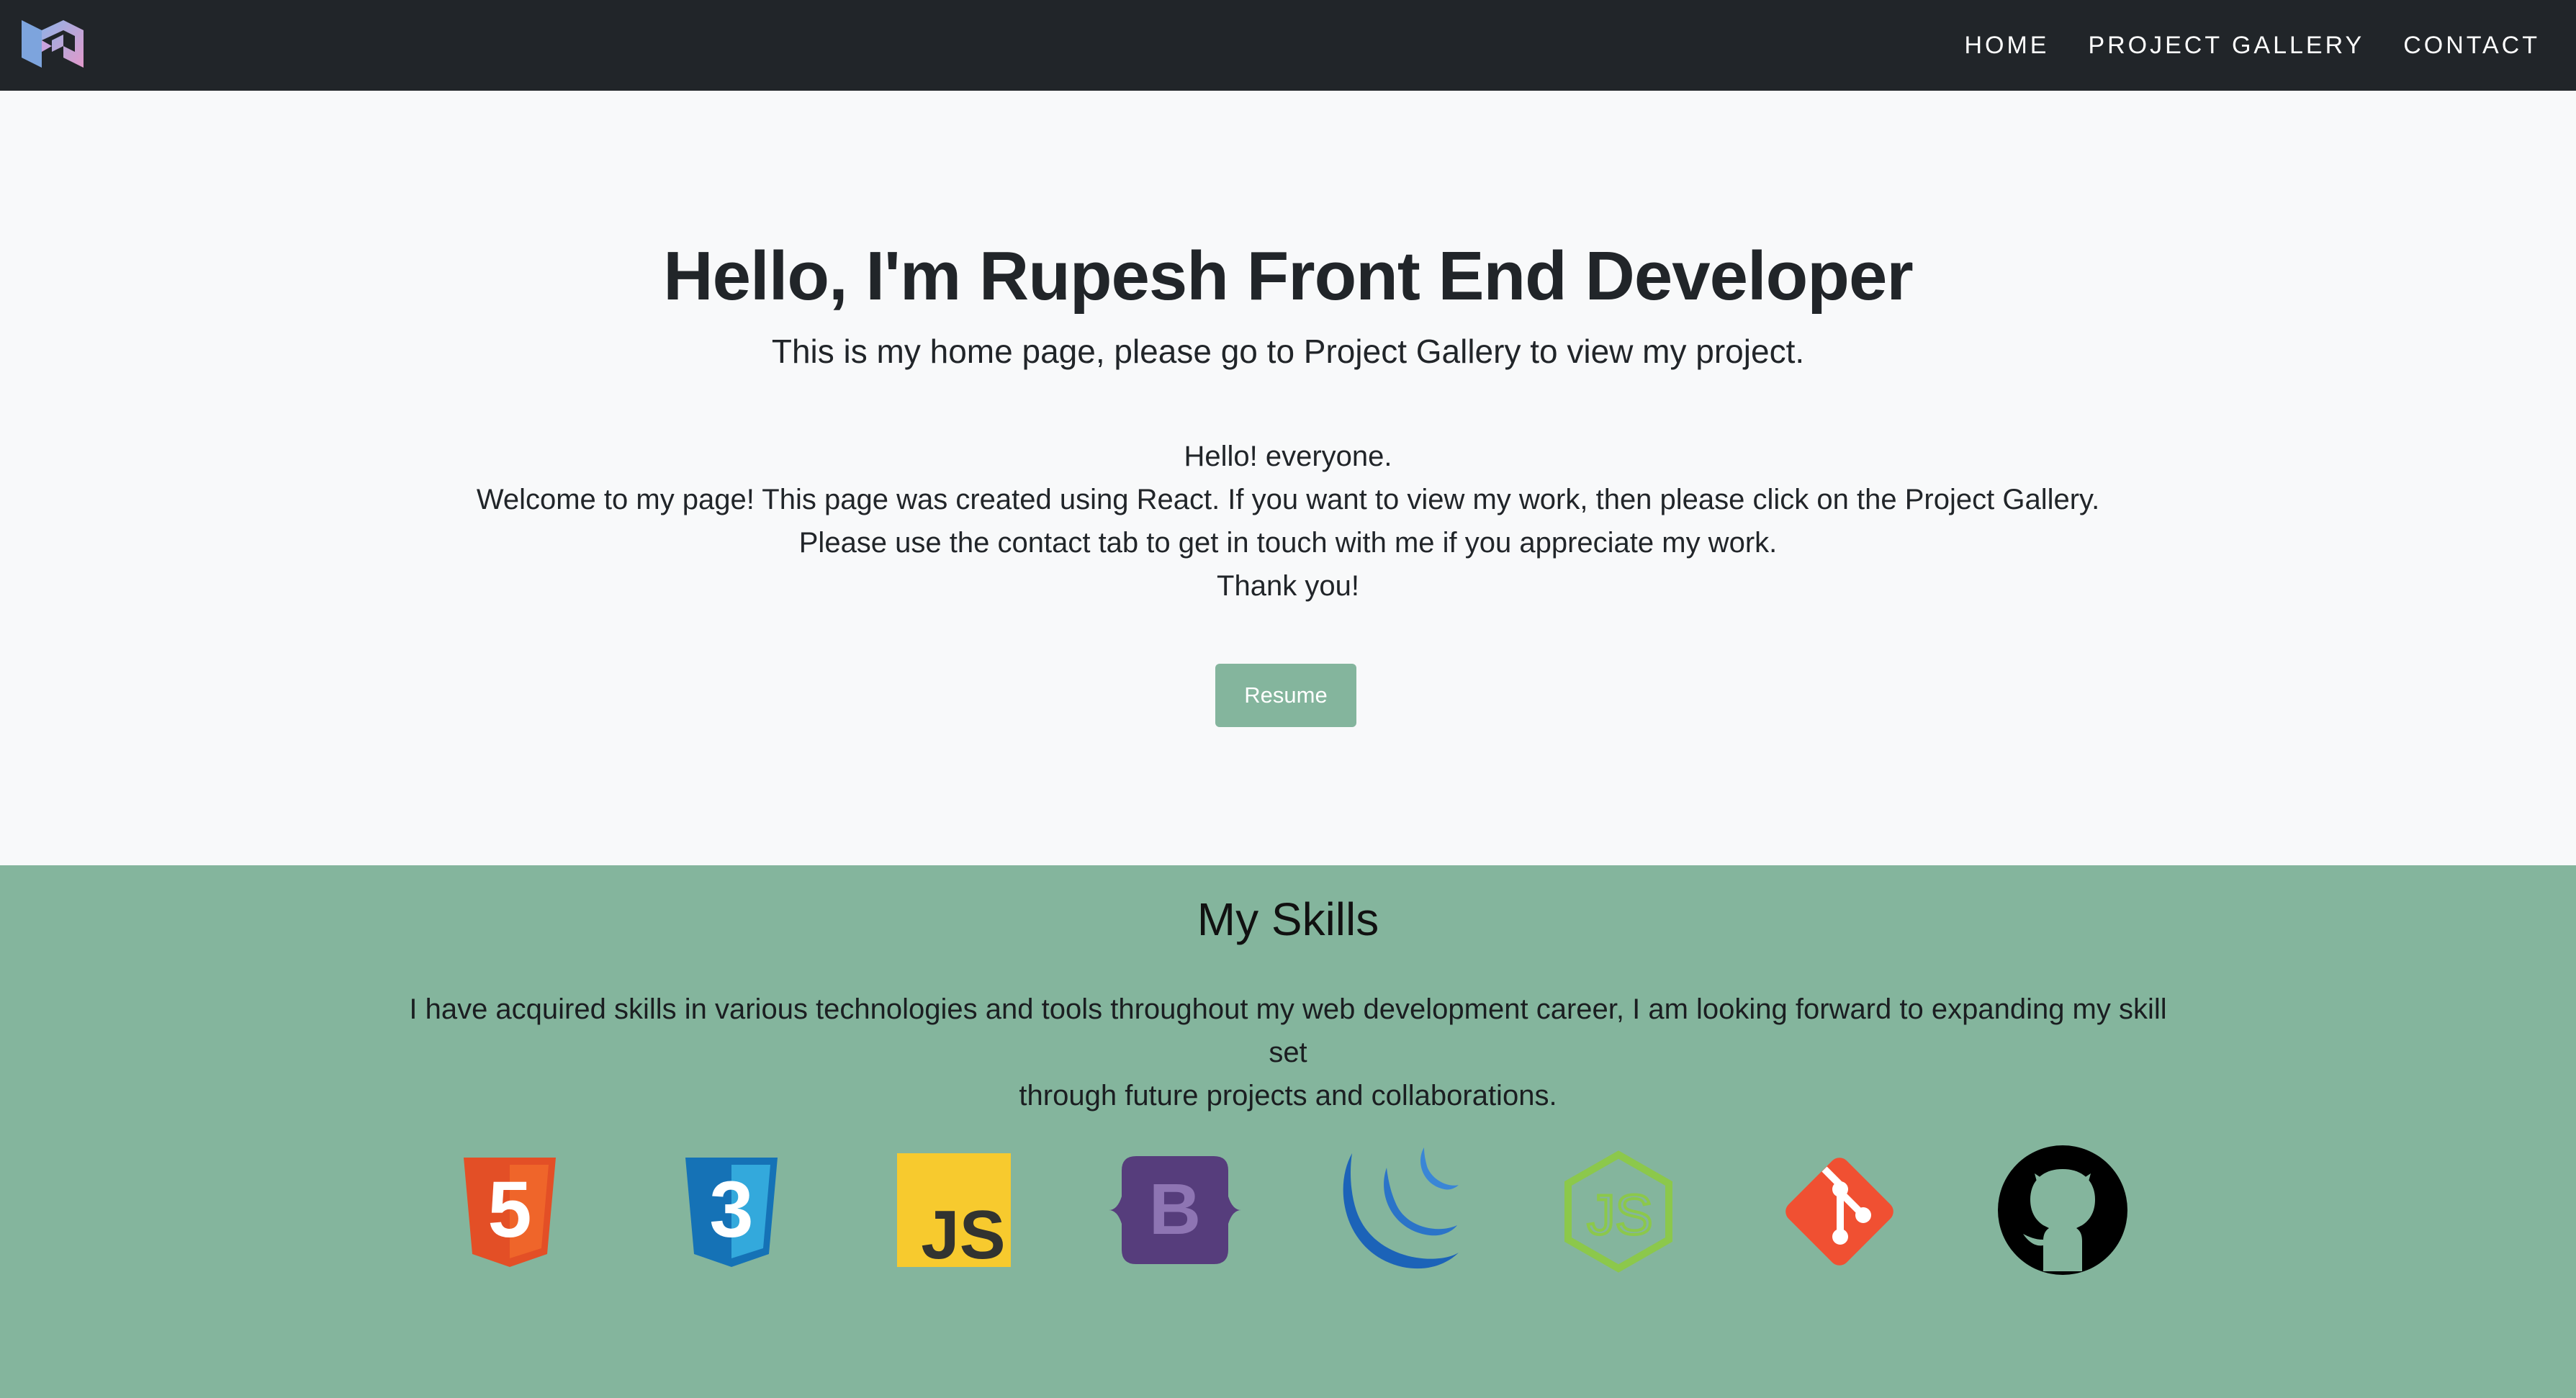 The height and width of the screenshot is (1398, 2576). I want to click on jquery-icon, so click(1401, 1208).